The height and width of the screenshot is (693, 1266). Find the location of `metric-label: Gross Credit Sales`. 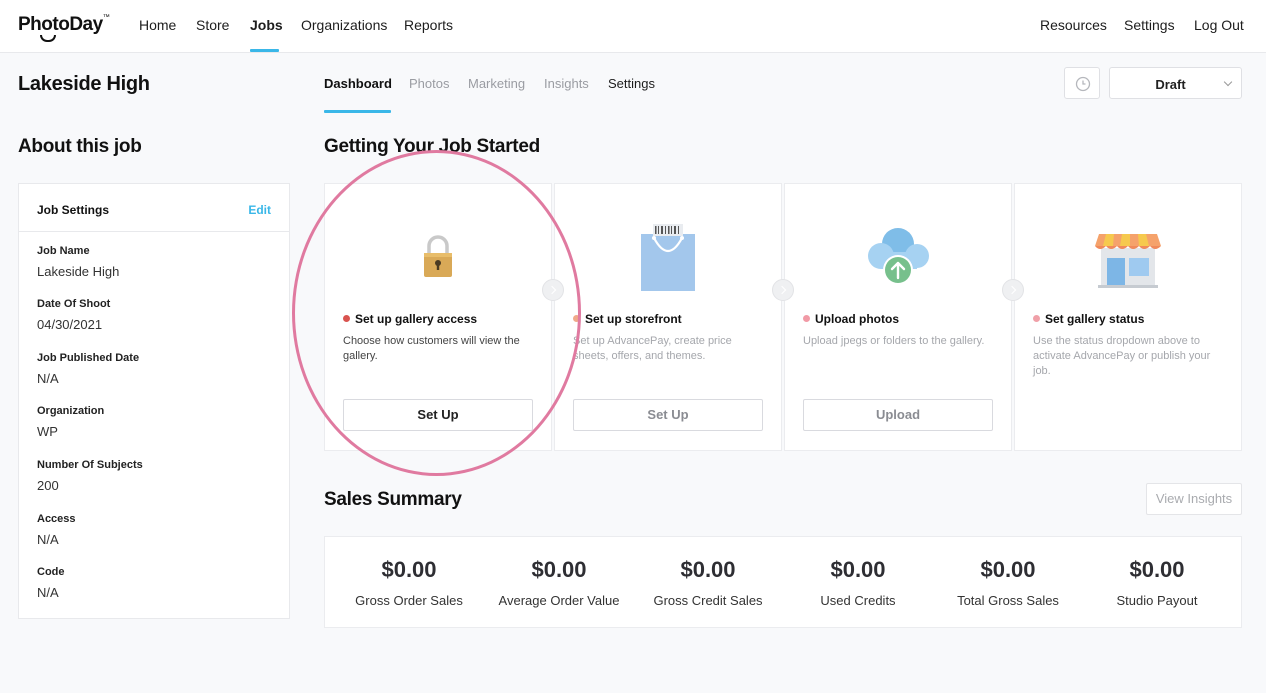

metric-label: Gross Credit Sales is located at coordinates (708, 600).